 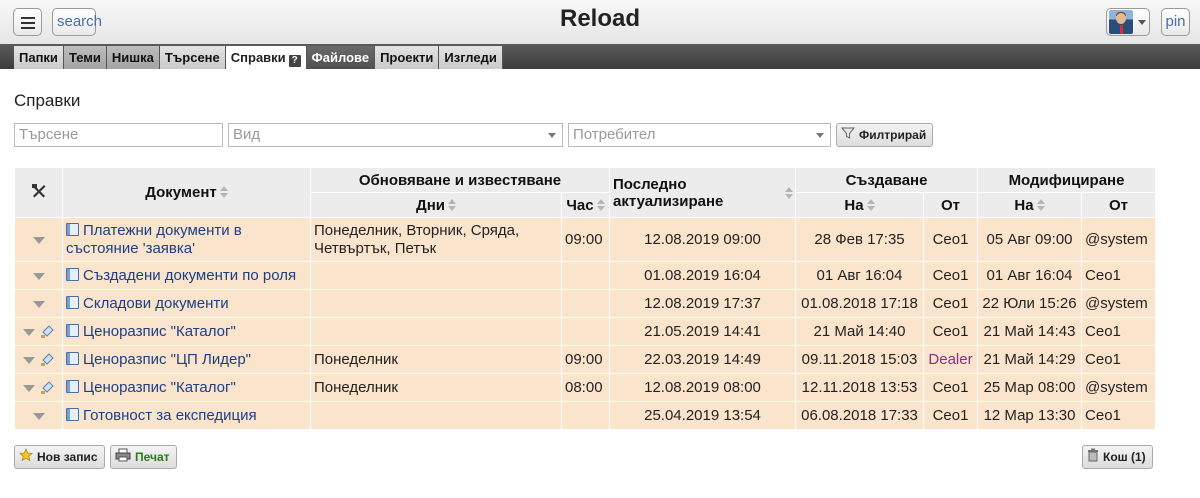 I want to click on print-button: Печат, so click(x=143, y=457).